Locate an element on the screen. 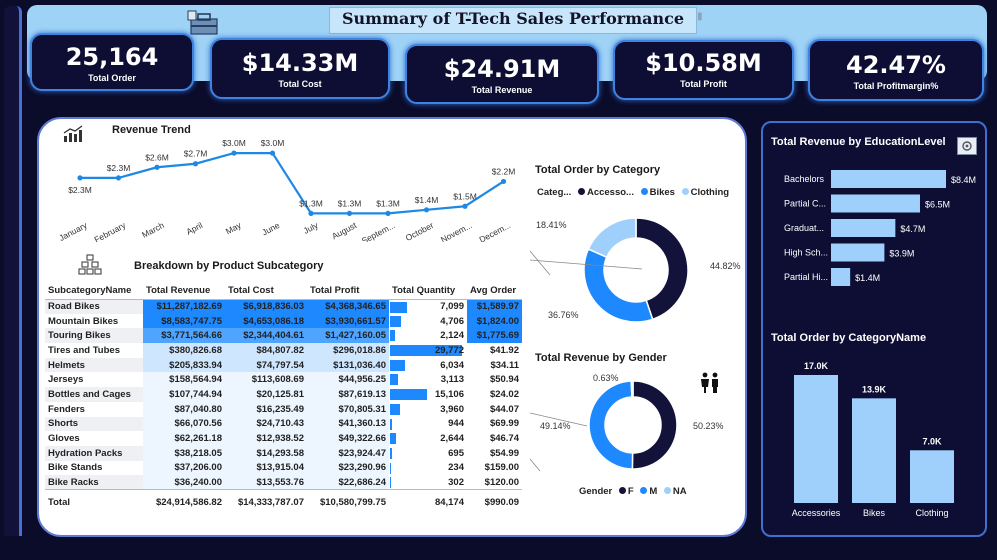 Image resolution: width=997 pixels, height=560 pixels. table-cell: $296,018.86 is located at coordinates (348, 350).